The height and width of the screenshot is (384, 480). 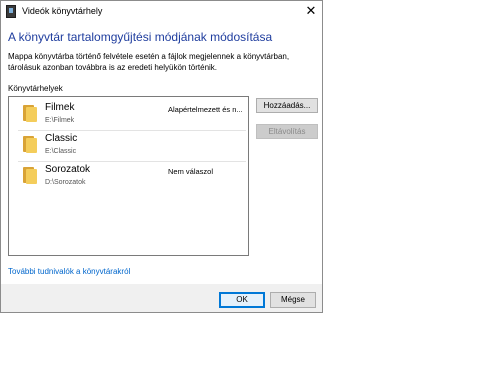 I want to click on title-bar: Videók könyvtárhely ✕, so click(x=161, y=12).